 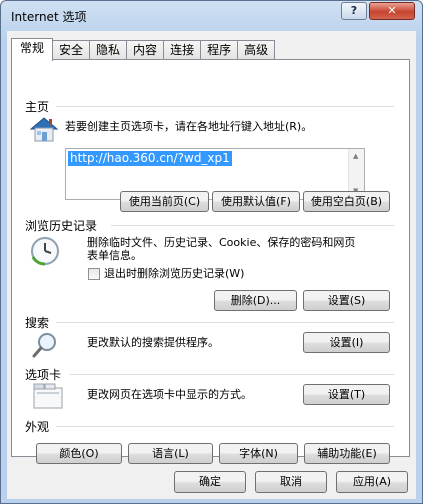 What do you see at coordinates (291, 482) in the screenshot?
I see `cancel-button: 取消` at bounding box center [291, 482].